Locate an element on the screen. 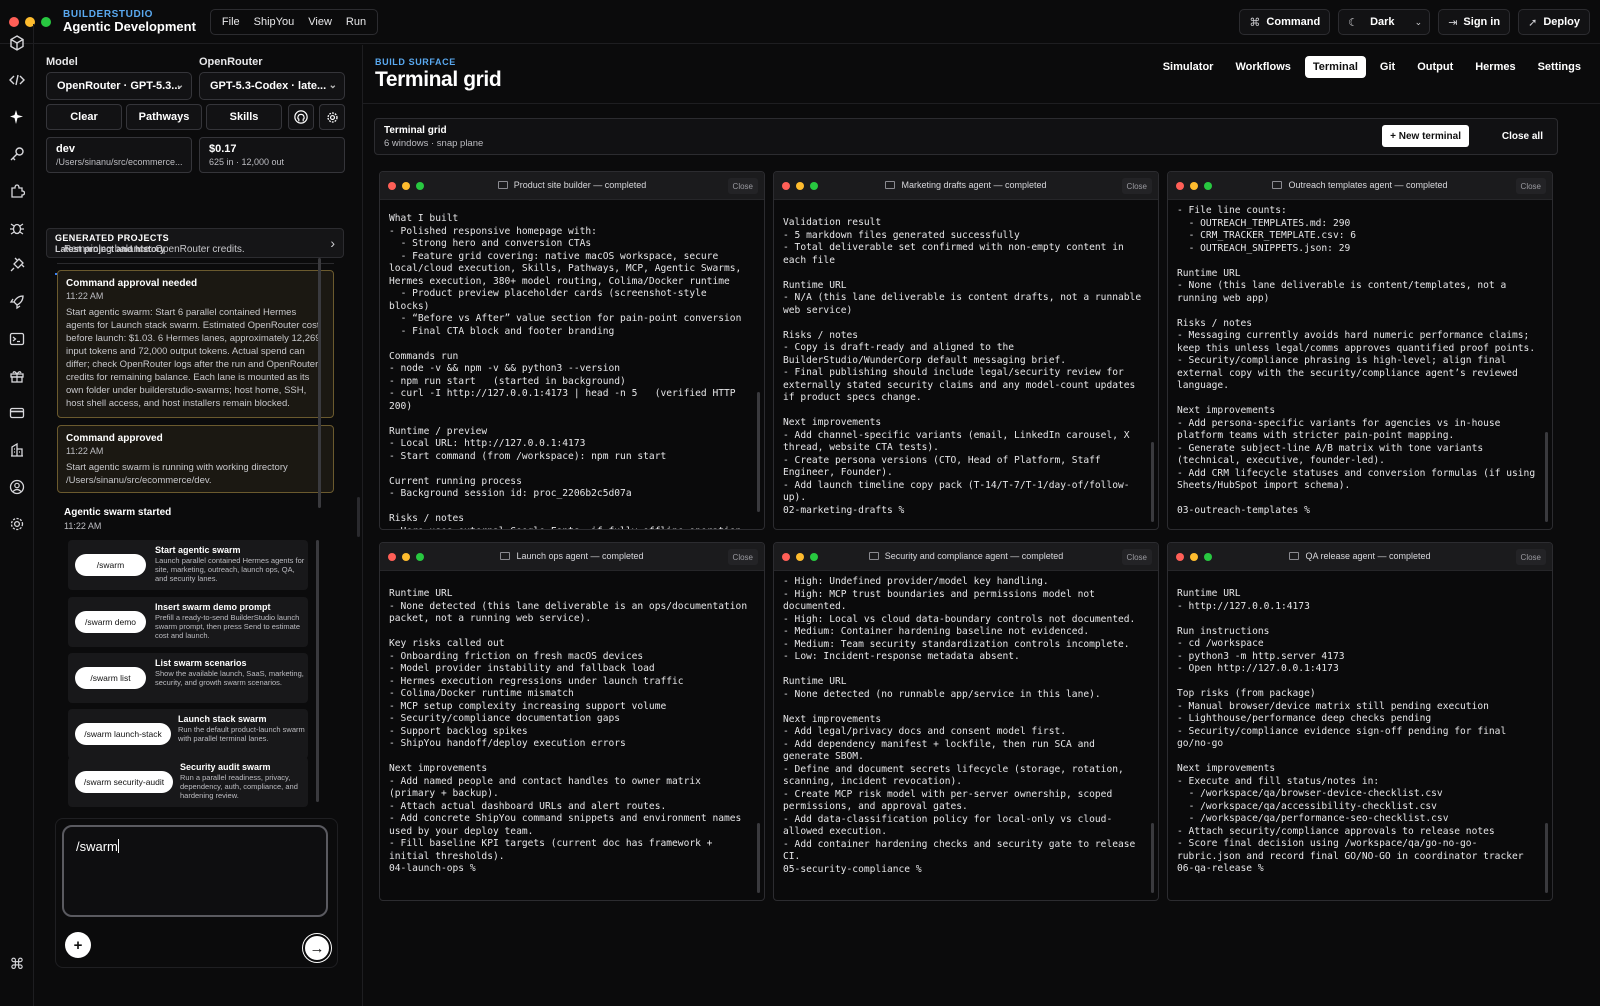  maximize-window-button is located at coordinates (46, 21).